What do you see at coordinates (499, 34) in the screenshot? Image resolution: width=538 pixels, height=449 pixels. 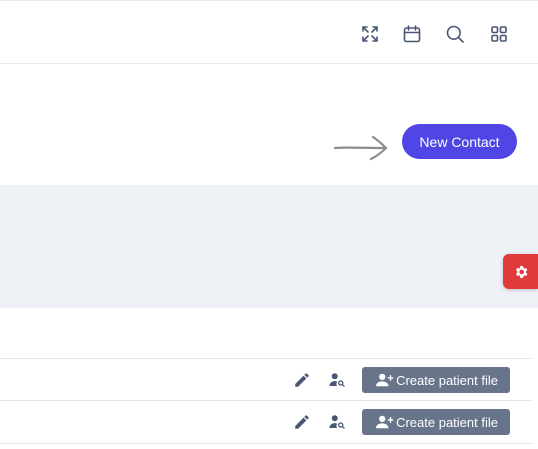 I see `apps-grid-icon` at bounding box center [499, 34].